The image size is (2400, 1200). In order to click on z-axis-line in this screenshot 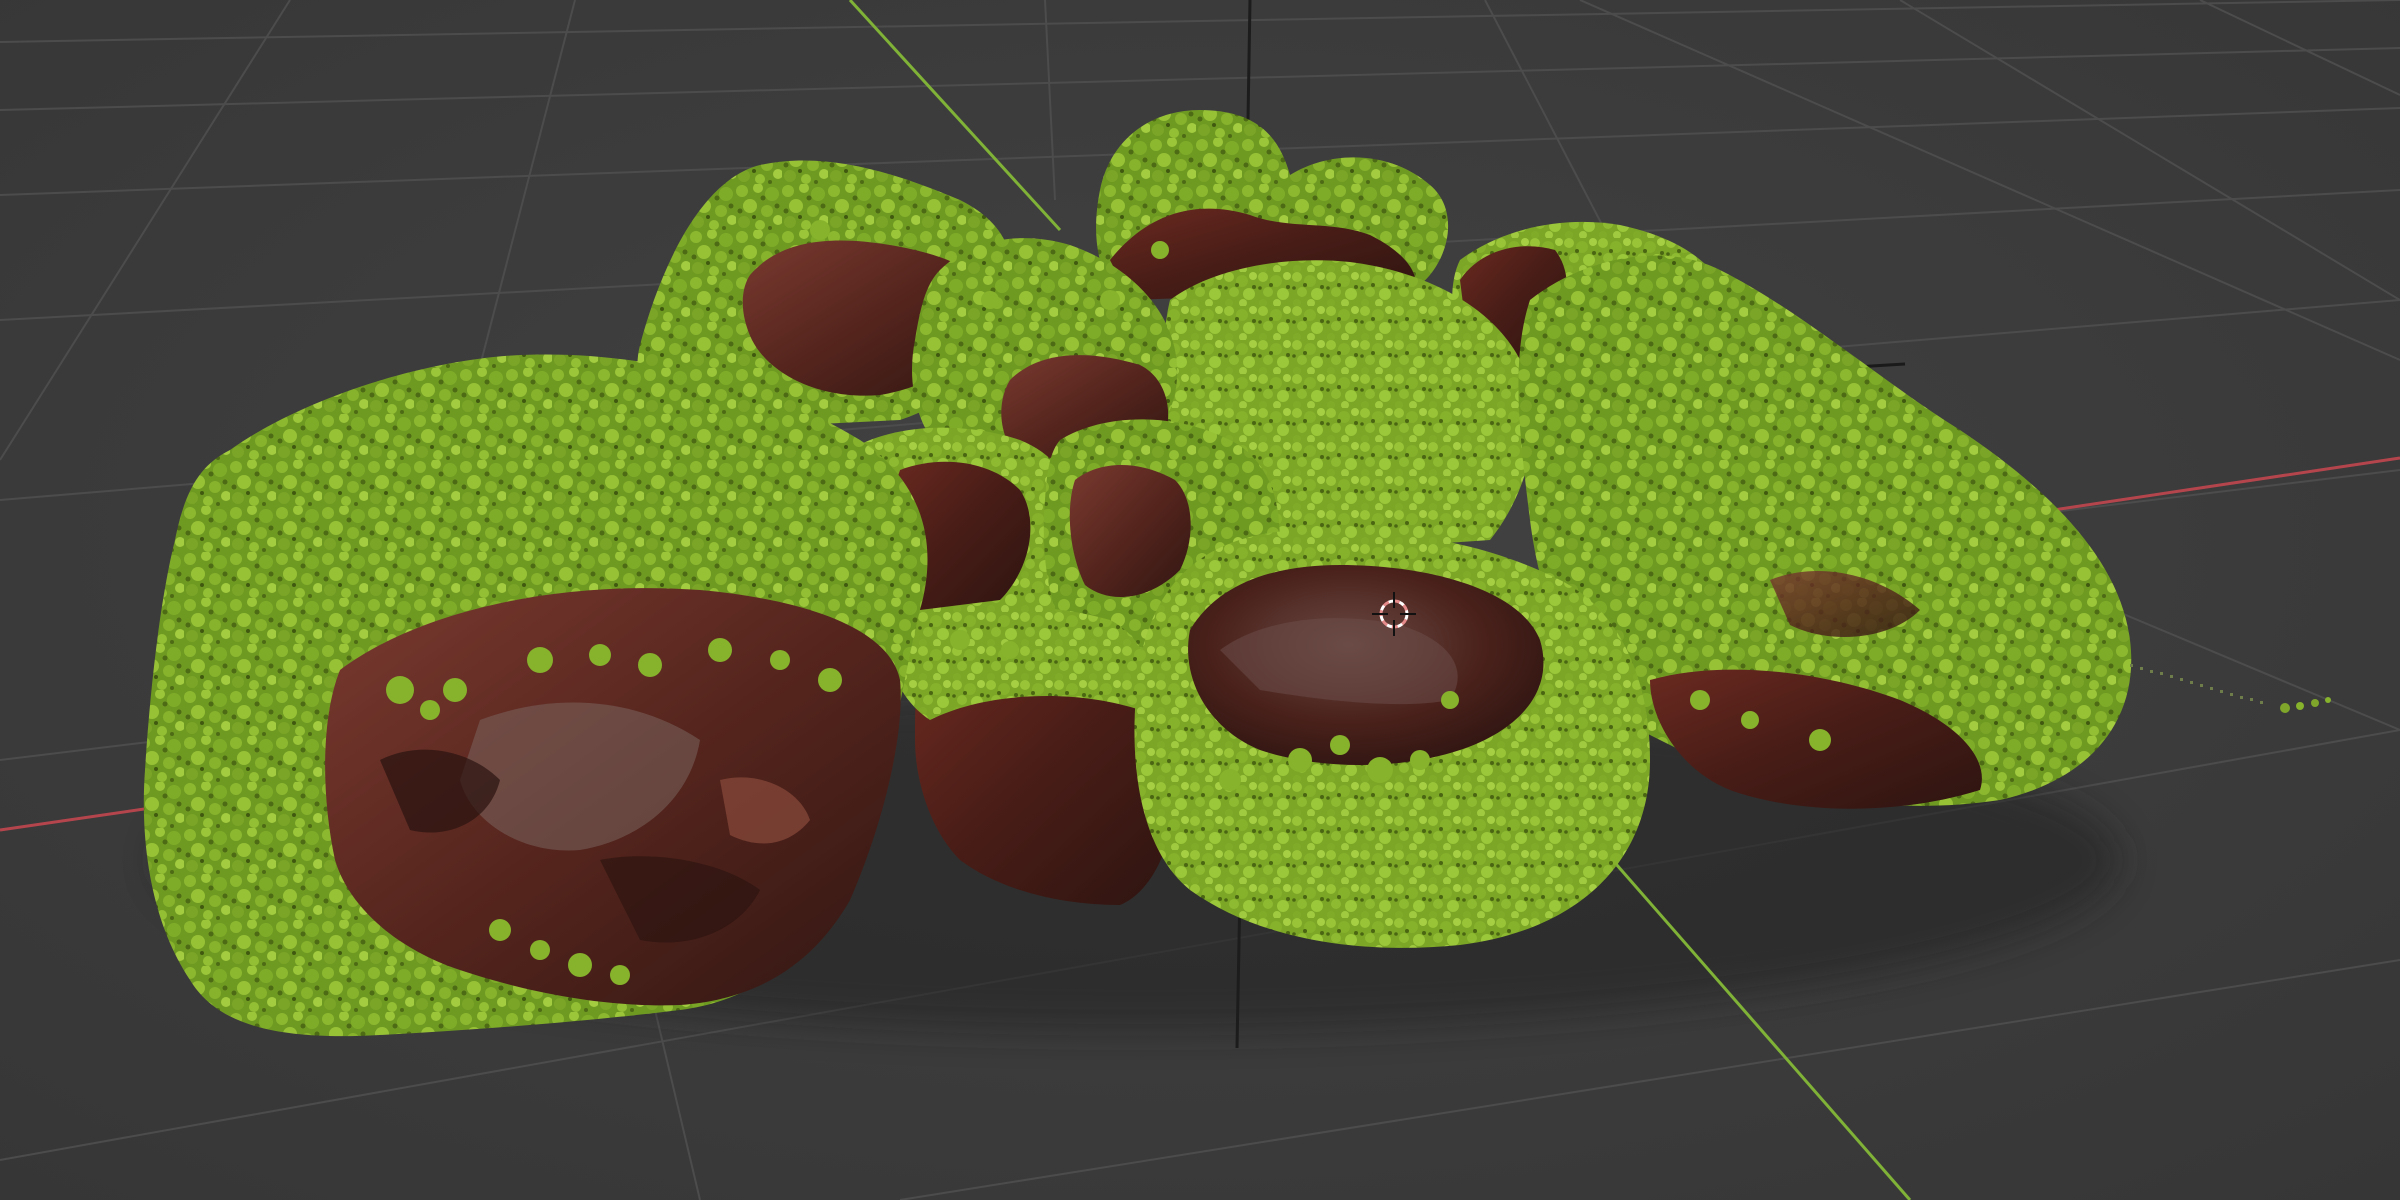, I will do `click(1249, 60)`.